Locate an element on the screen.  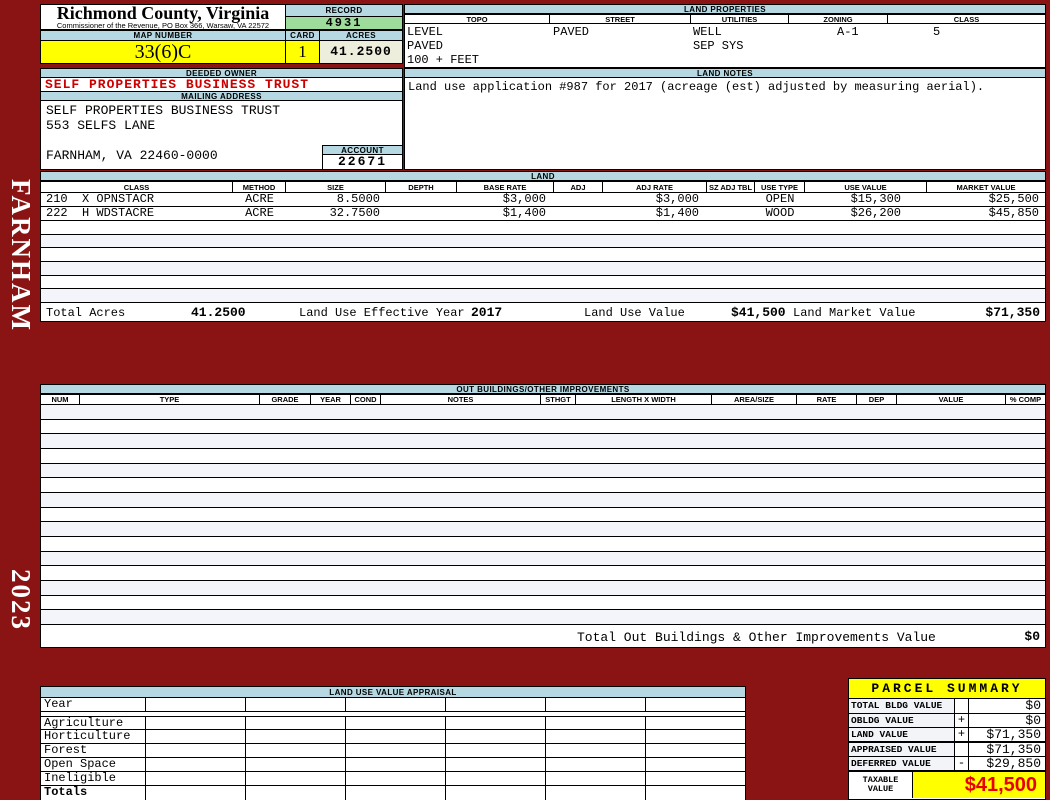
appraisal-row: Forest is located at coordinates (393, 751).